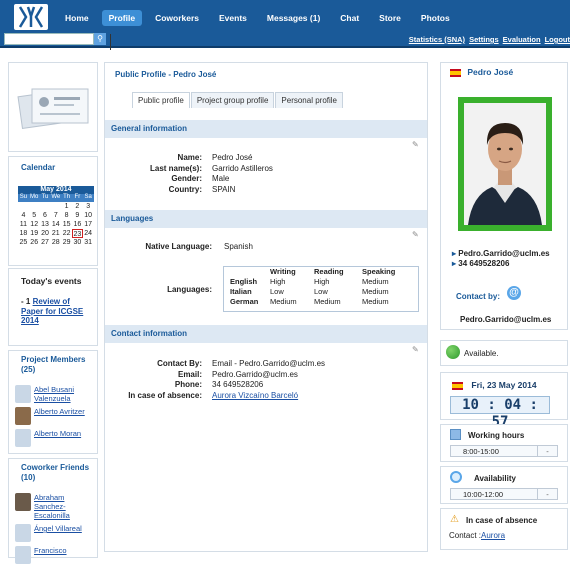  I want to click on person-link: Abraham Sanchez-Escalonilla, so click(64, 506).